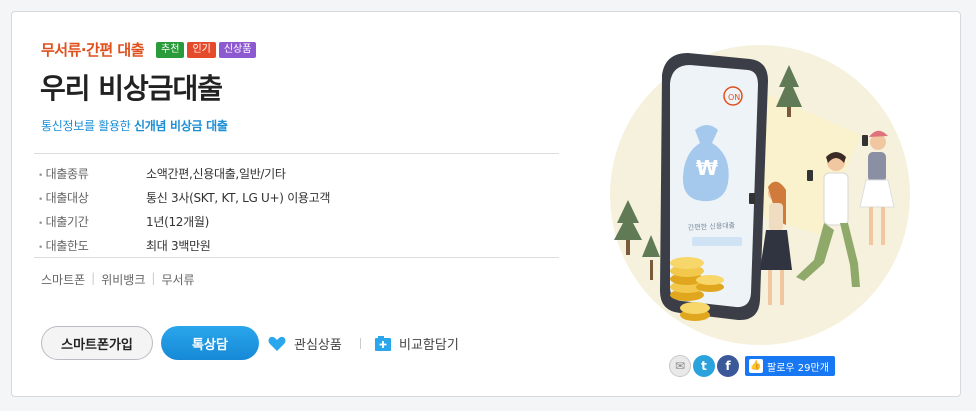  I want to click on badge-new: 신상품, so click(237, 49).